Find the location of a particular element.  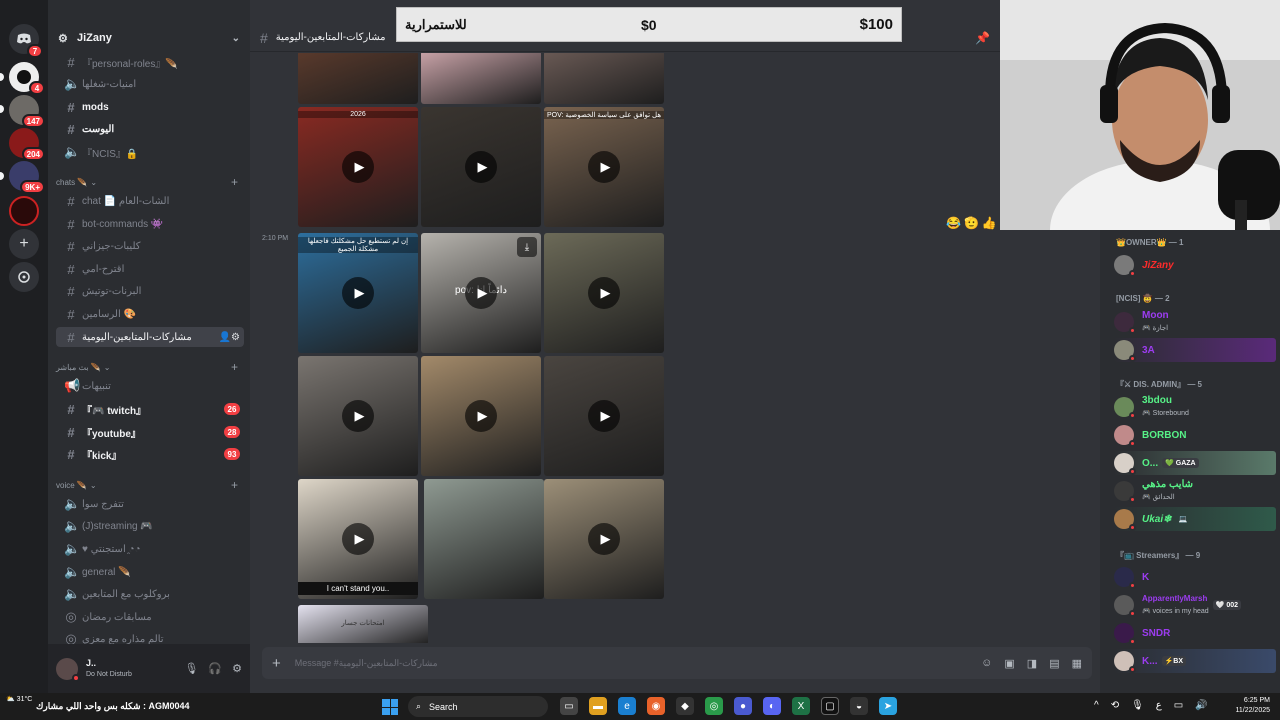

headphones-icon: 🎧 is located at coordinates (215, 668).